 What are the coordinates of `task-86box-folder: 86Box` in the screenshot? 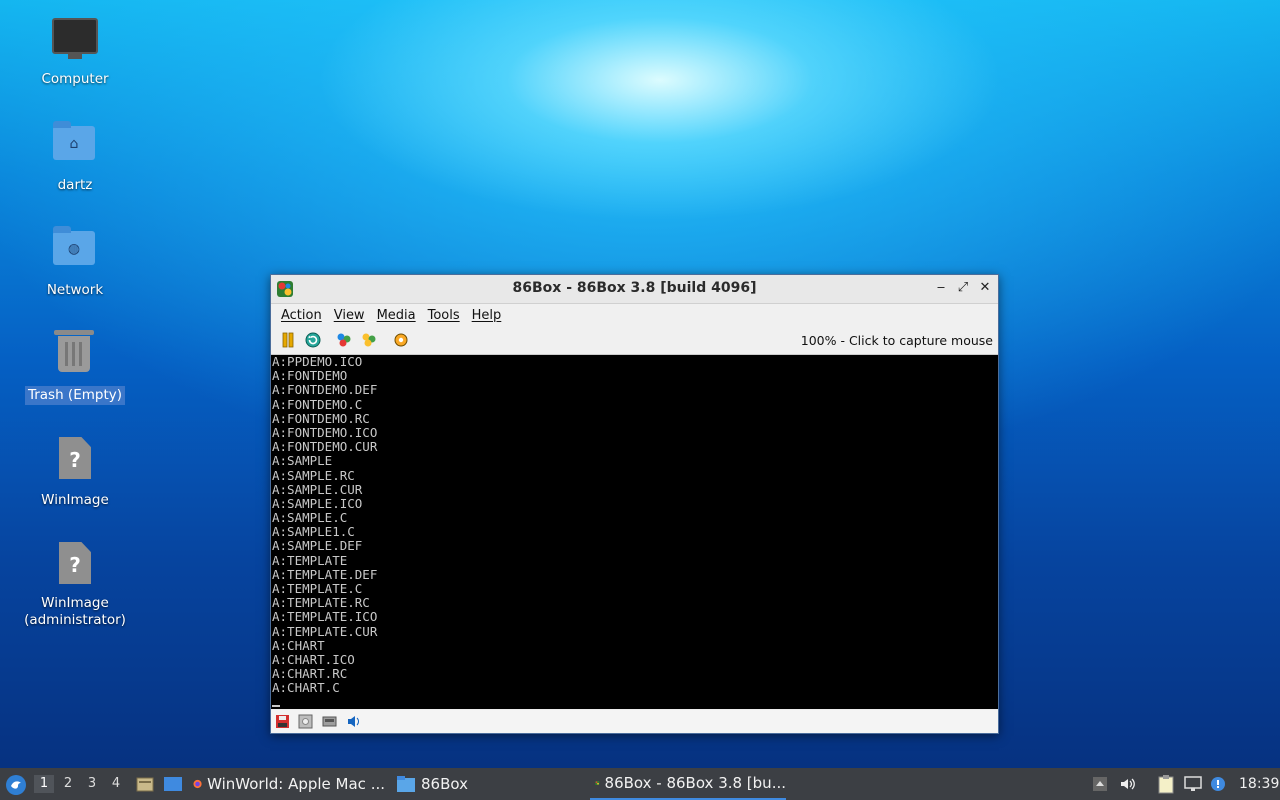 It's located at (436, 784).